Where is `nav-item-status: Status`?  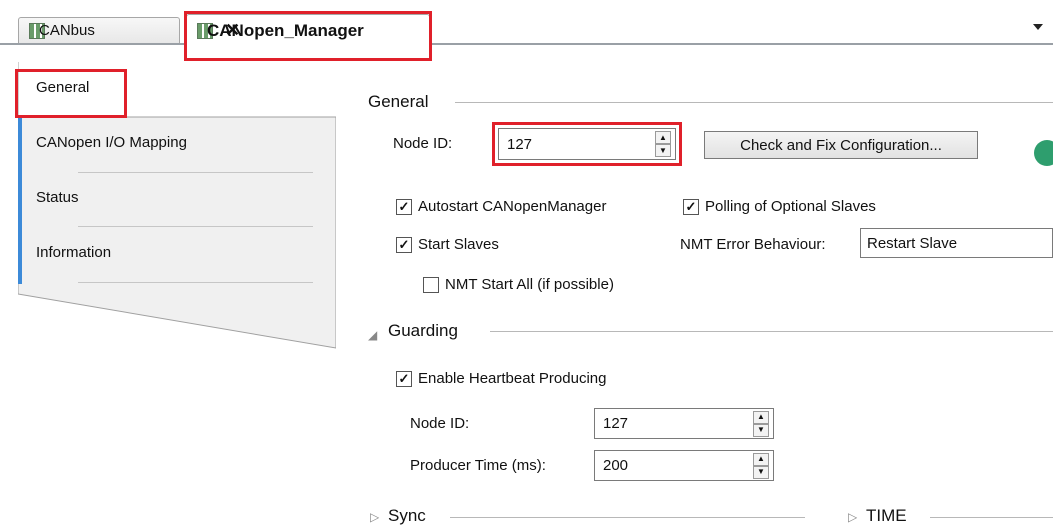
nav-item-status: Status is located at coordinates (57, 197).